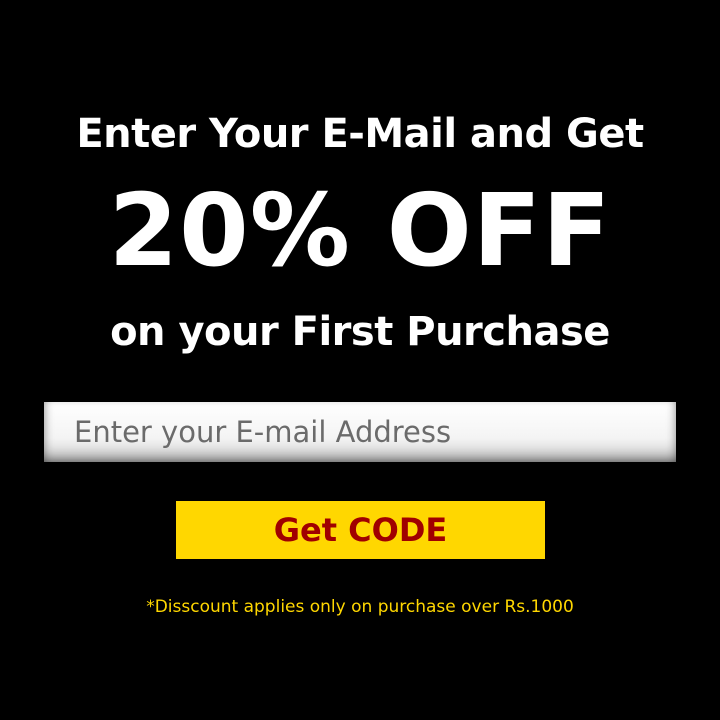 The image size is (720, 720). What do you see at coordinates (360, 332) in the screenshot?
I see `promo-subline: on your First Purchase` at bounding box center [360, 332].